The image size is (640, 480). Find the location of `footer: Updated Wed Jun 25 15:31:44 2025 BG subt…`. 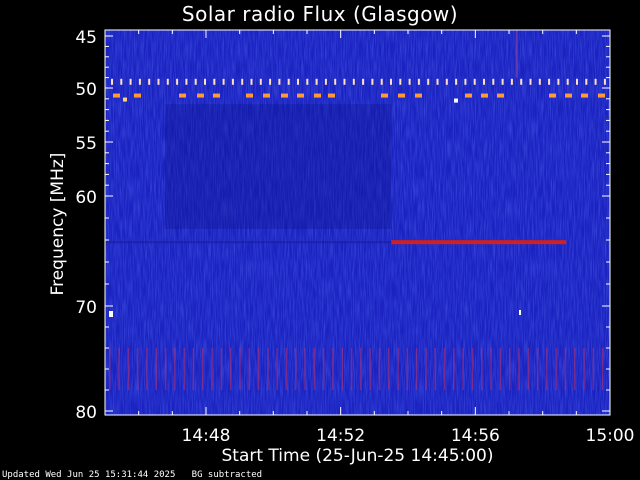

footer: Updated Wed Jun 25 15:31:44 2025 BG subt… is located at coordinates (132, 475).